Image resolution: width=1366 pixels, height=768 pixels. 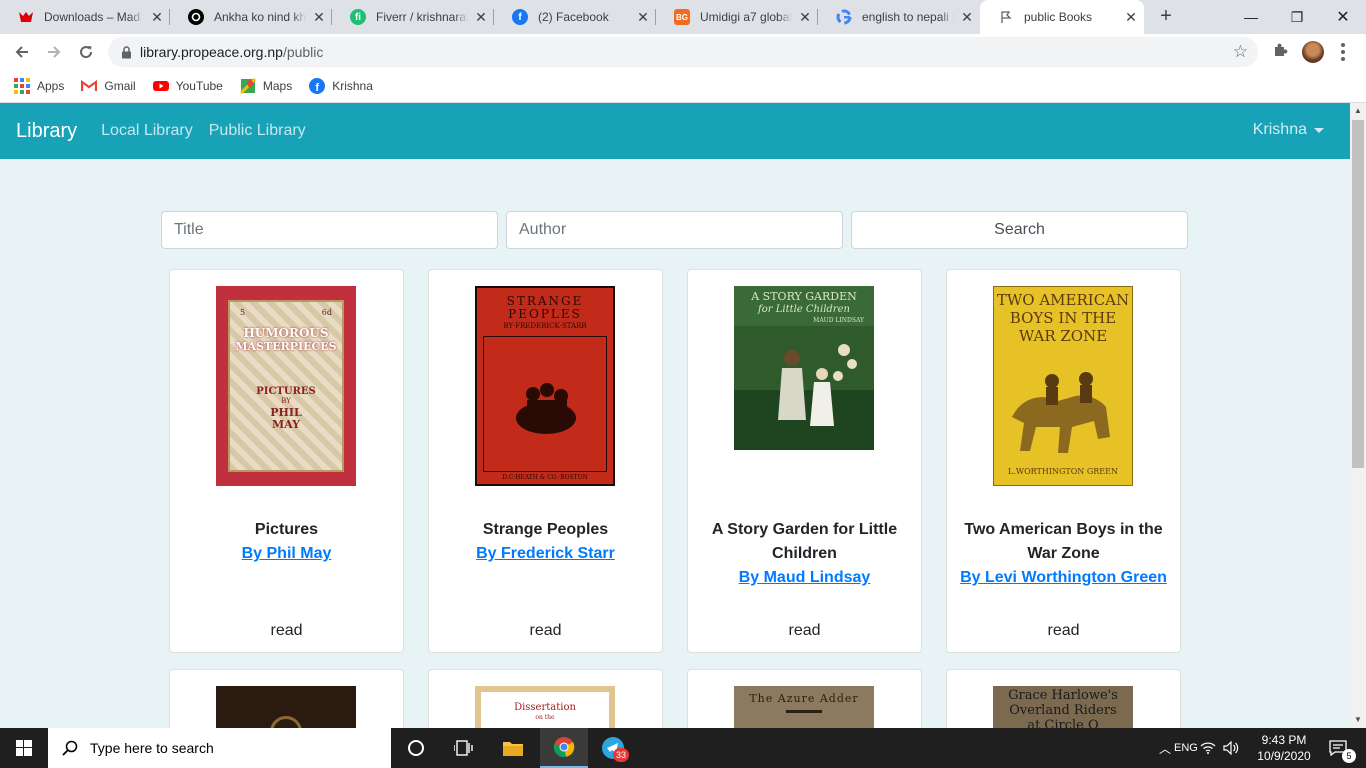 I want to click on lock-icon, so click(x=126, y=52).